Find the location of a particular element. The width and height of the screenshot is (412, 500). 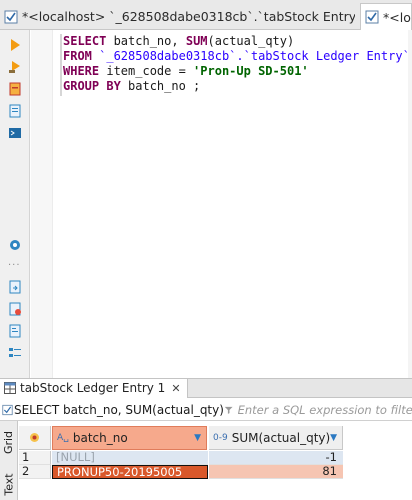

table-row: 1 [NULL] -1 is located at coordinates (181, 458).